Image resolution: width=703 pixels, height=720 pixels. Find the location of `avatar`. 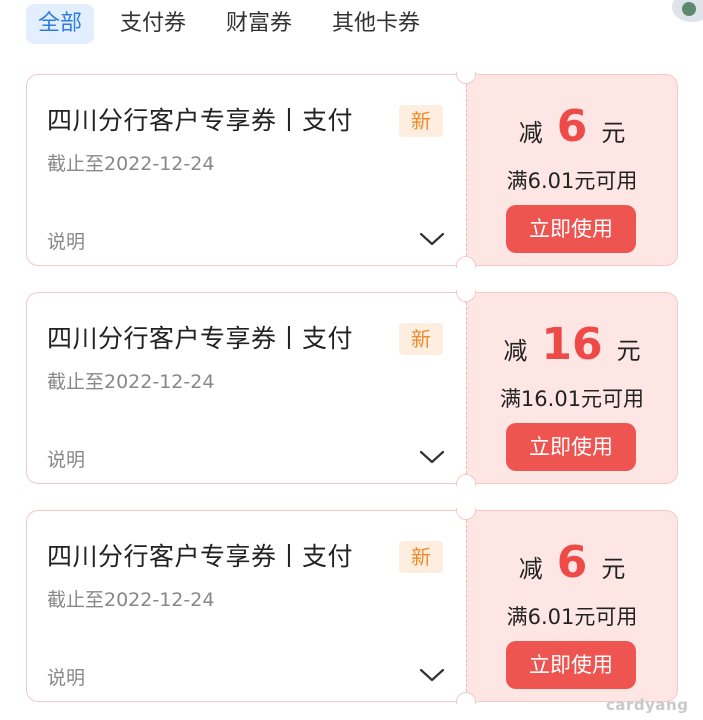

avatar is located at coordinates (687, 11).